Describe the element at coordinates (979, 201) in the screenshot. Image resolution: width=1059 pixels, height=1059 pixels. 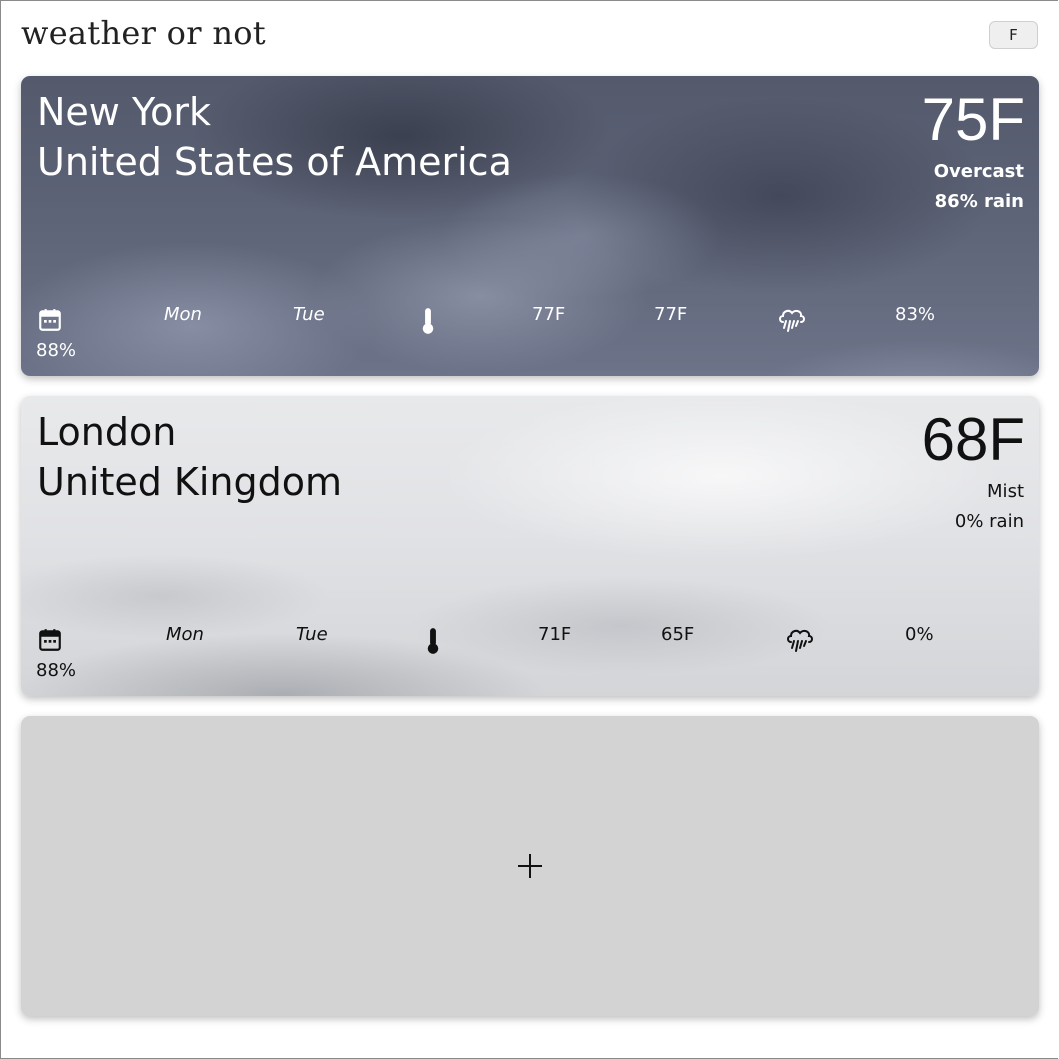
I see `rain-chance: 86% rain` at that location.